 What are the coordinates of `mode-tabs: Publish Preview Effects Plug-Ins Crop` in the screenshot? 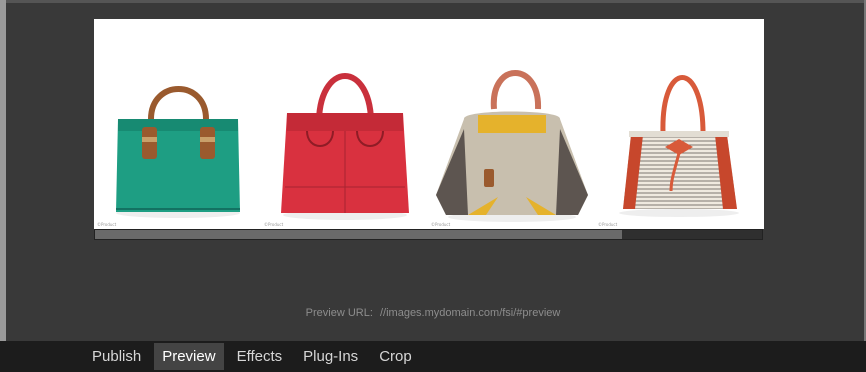 It's located at (254, 356).